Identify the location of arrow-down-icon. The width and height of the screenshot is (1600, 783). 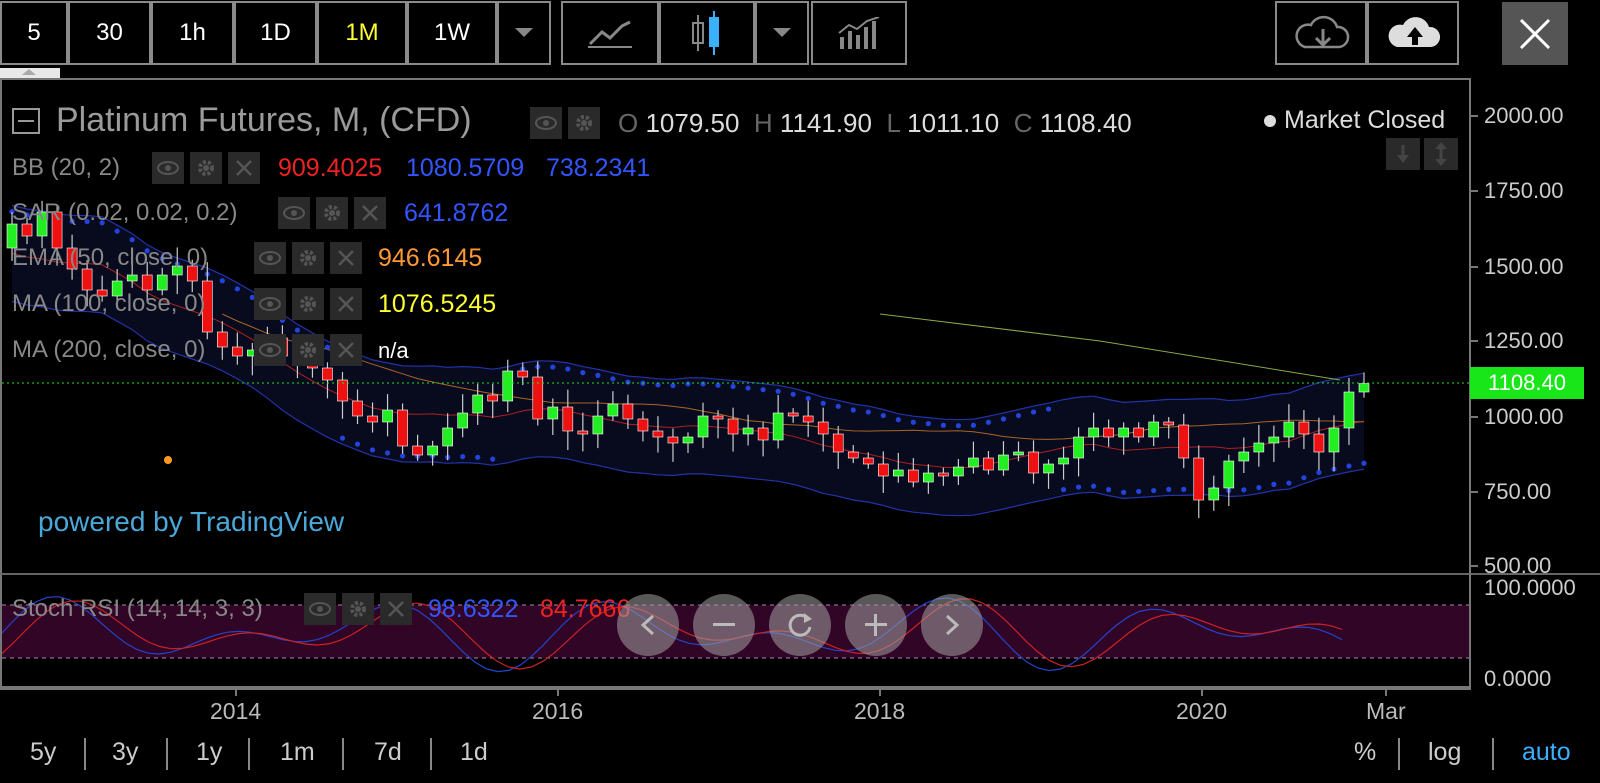
(1403, 154).